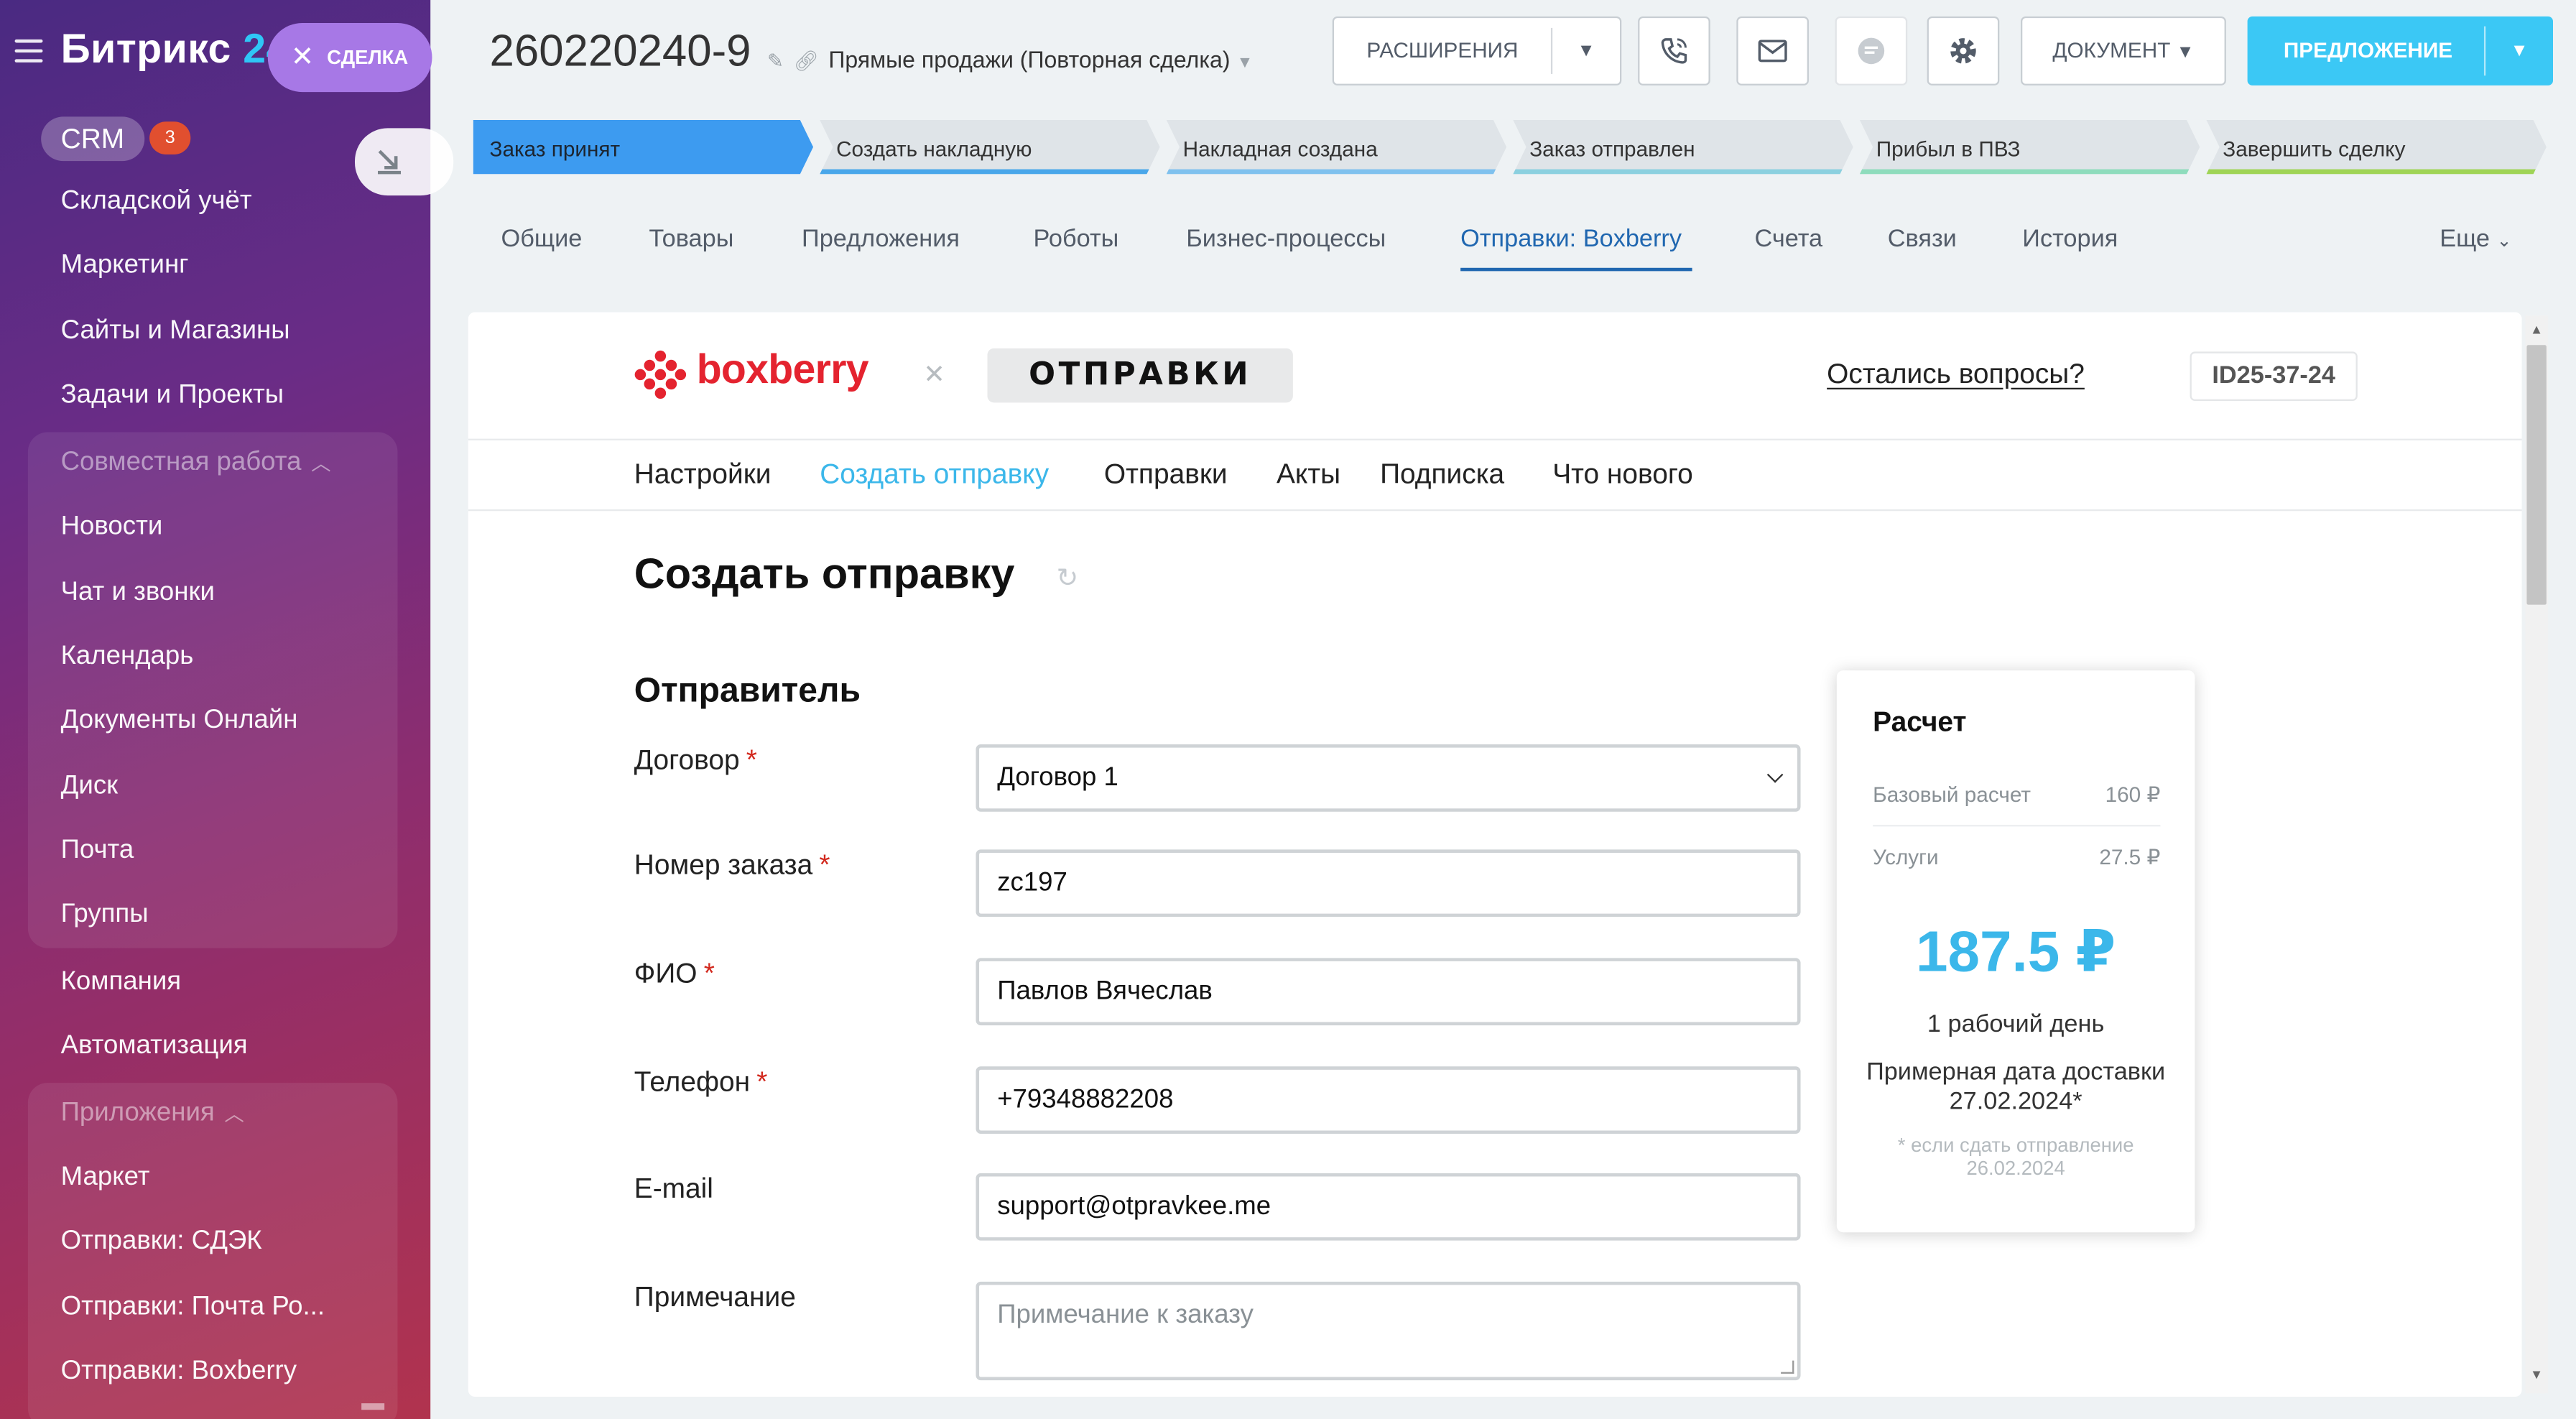 This screenshot has width=2576, height=1419. I want to click on deal-type-selector: ✎ 🔗︎ Прямые продажи (Повторная сделка) ▼, so click(1010, 59).